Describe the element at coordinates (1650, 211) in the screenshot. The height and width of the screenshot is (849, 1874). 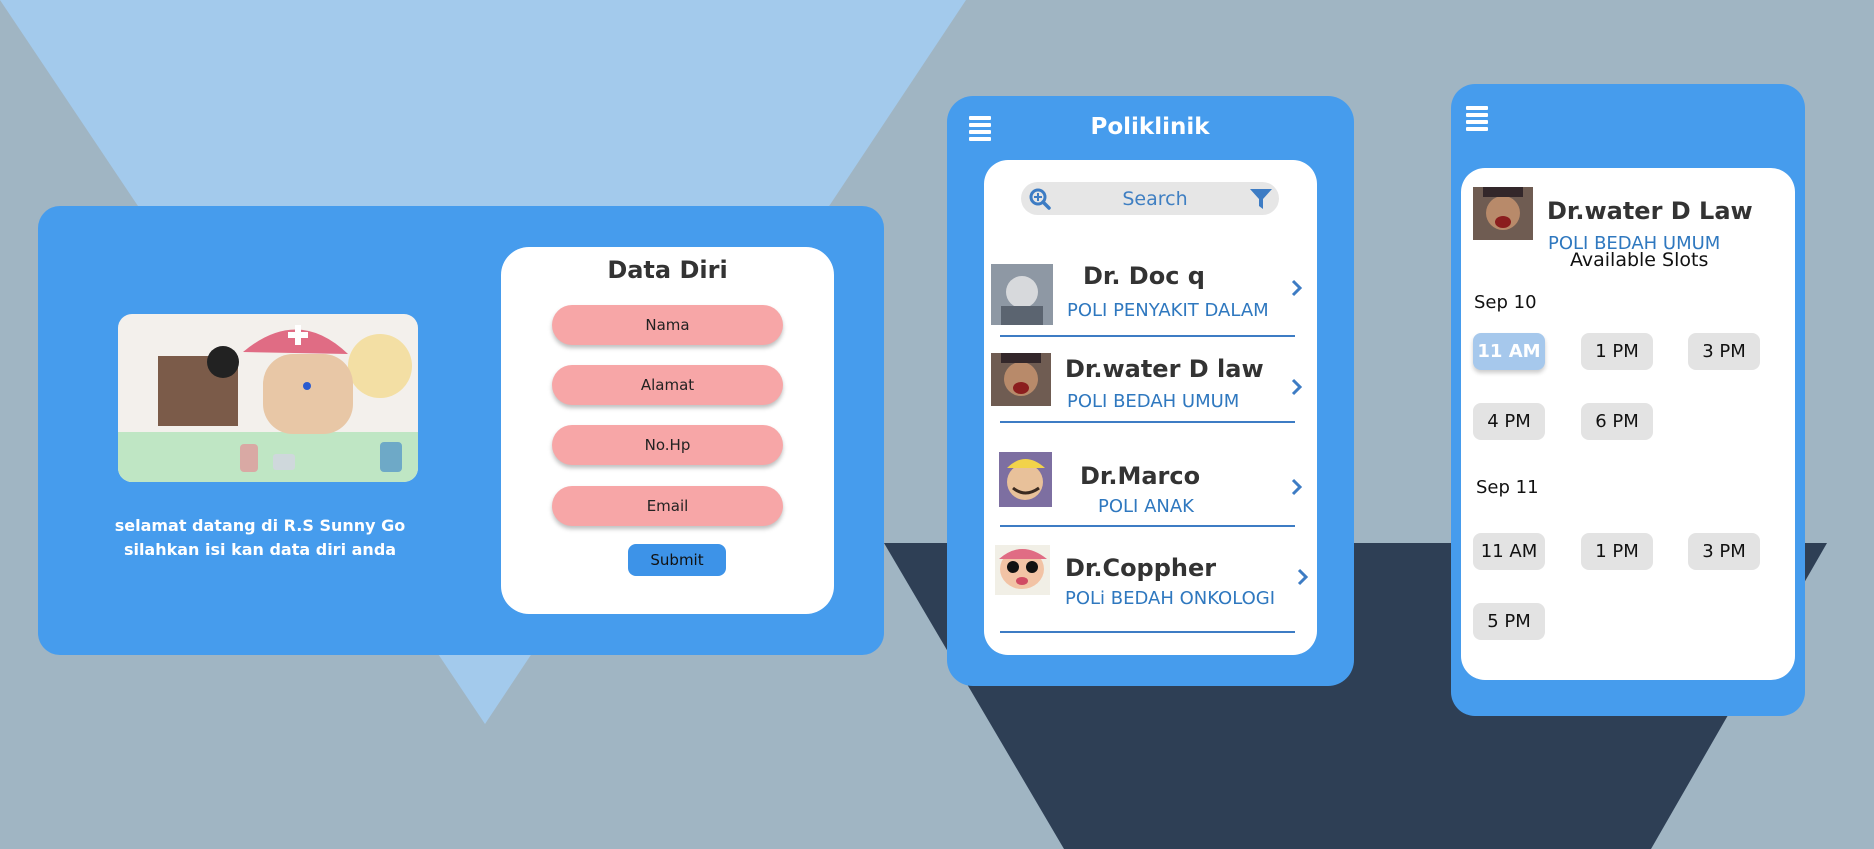
I see `doctor-name: Dr.water D Law` at that location.